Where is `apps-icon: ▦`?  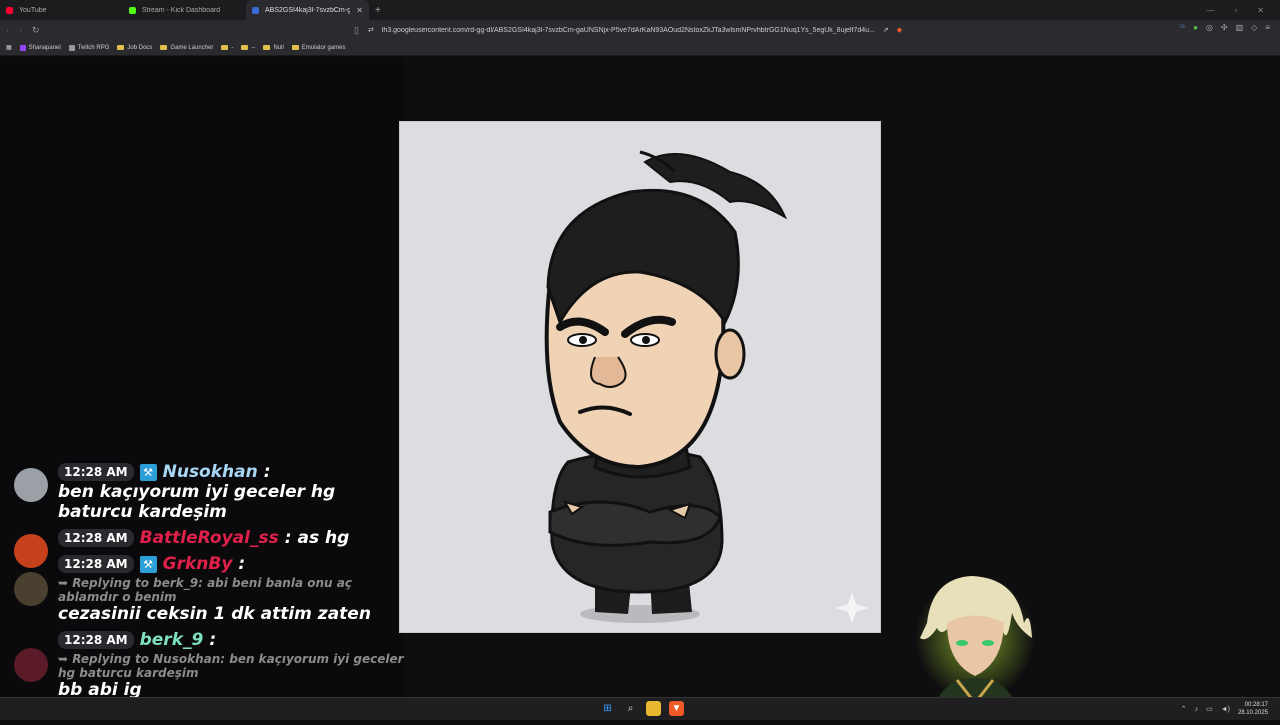 apps-icon: ▦ is located at coordinates (9, 47).